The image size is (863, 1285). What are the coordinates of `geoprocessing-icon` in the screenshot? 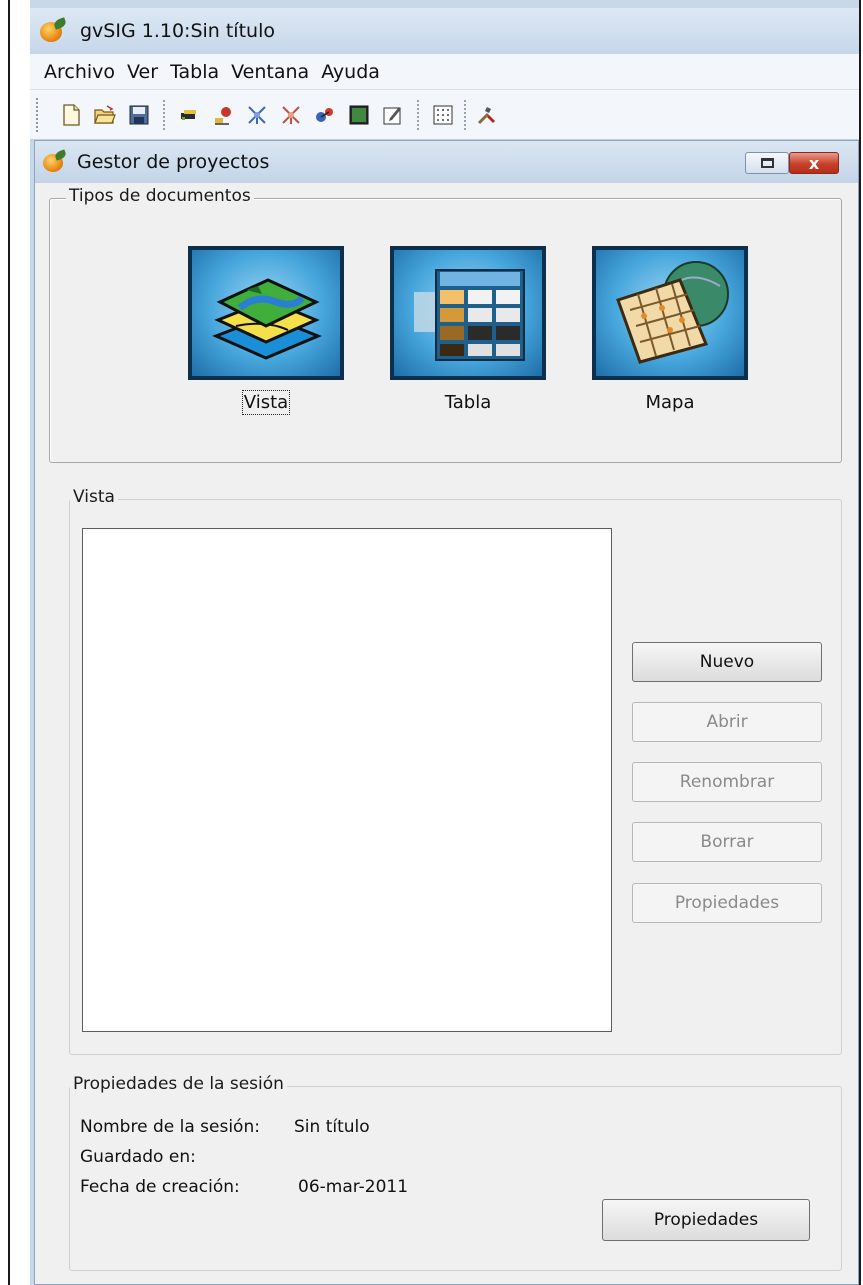 It's located at (223, 115).